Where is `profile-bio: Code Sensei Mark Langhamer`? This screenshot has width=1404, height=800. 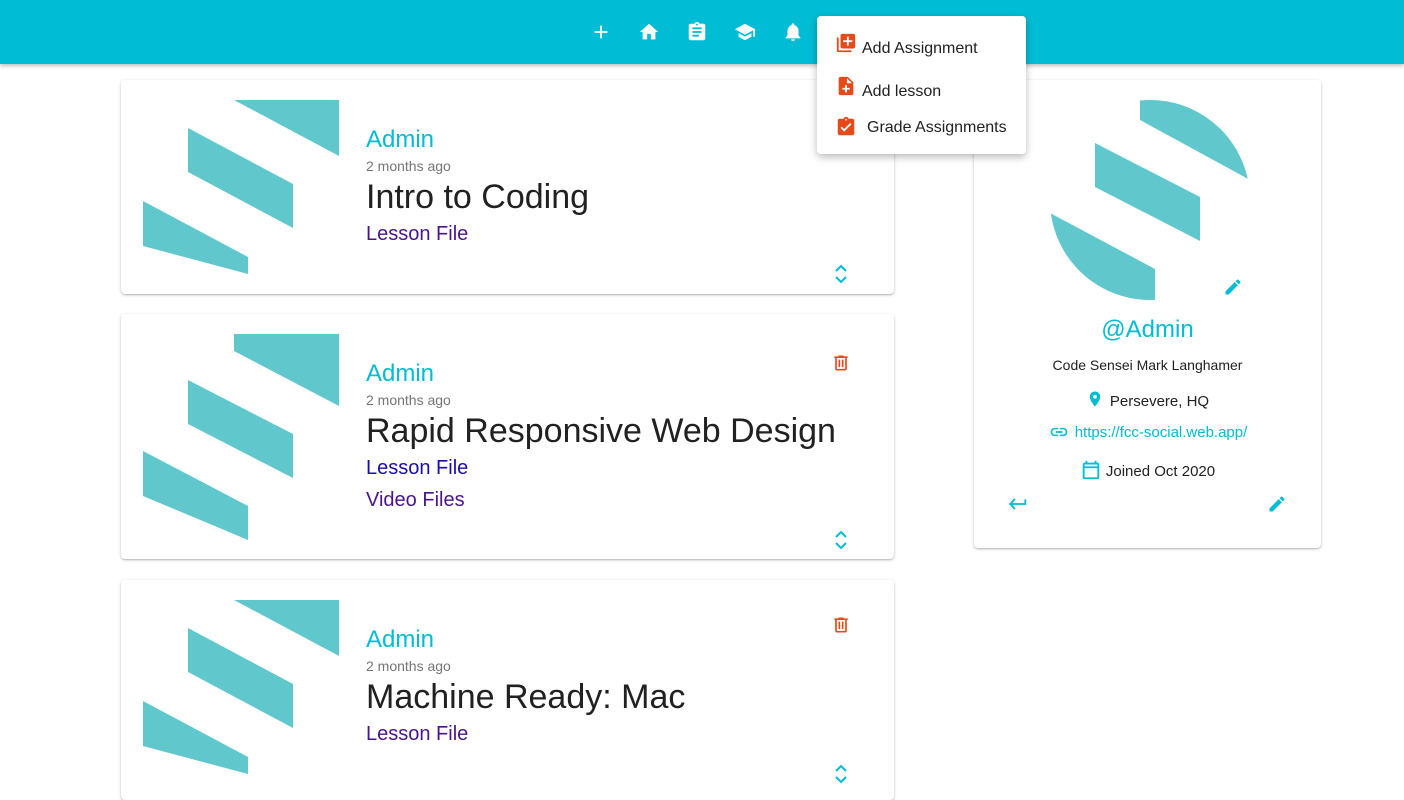 profile-bio: Code Sensei Mark Langhamer is located at coordinates (1147, 365).